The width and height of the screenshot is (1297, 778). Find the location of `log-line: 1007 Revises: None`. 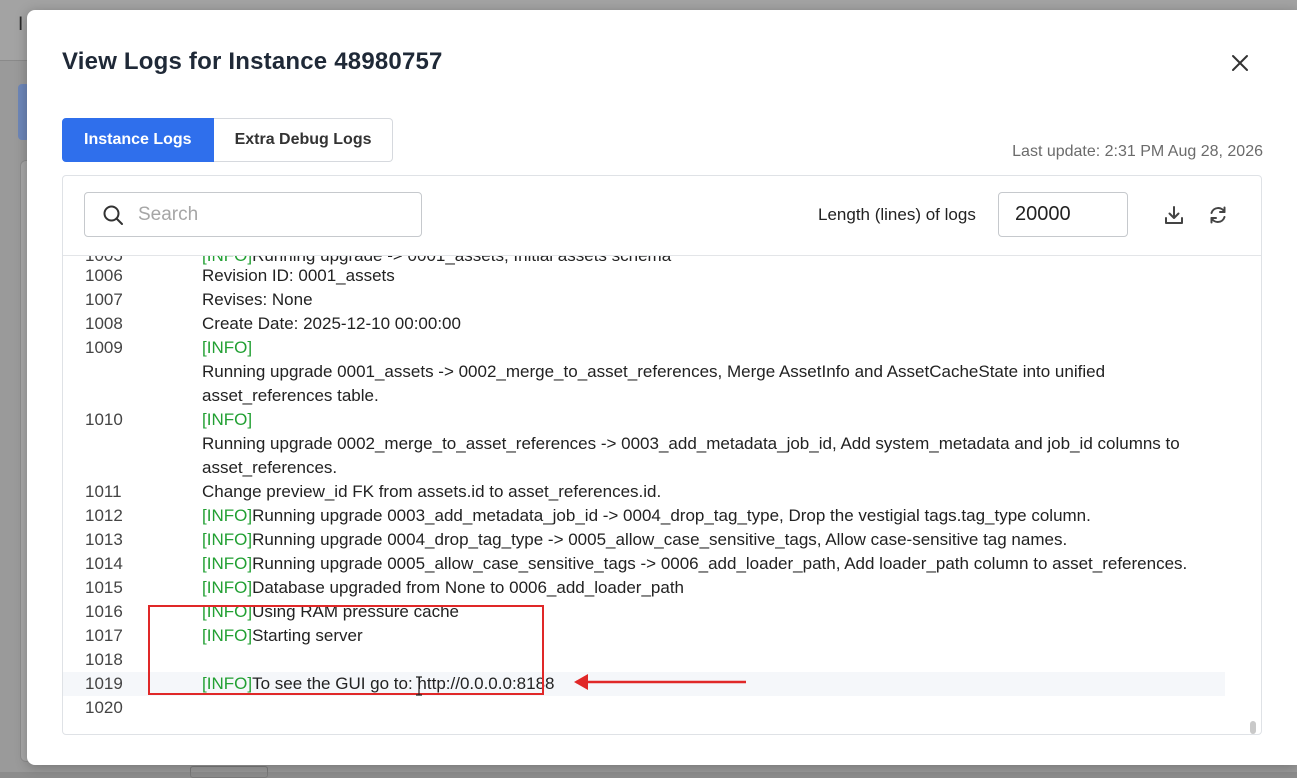

log-line: 1007 Revises: None is located at coordinates (644, 300).